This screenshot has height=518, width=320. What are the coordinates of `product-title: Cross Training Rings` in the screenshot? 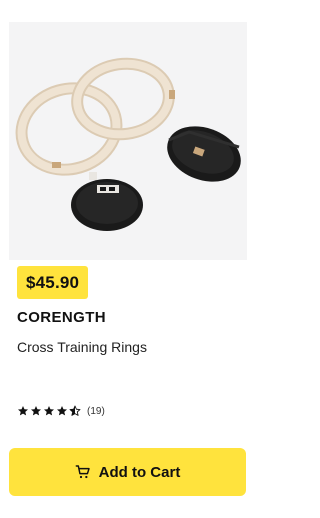 It's located at (82, 347).